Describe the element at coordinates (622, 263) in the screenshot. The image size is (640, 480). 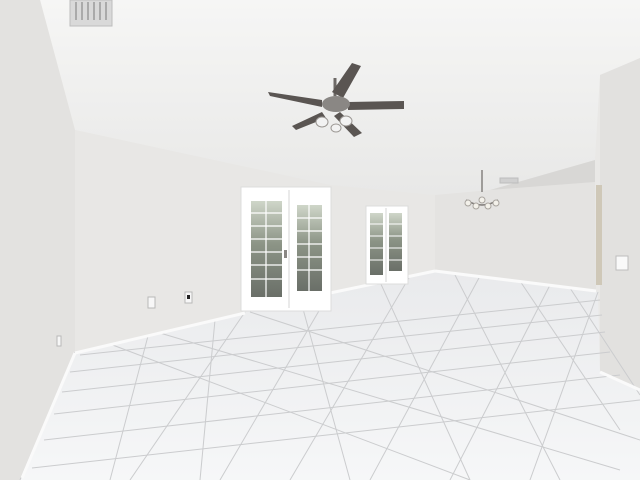
I see `light-switch` at that location.